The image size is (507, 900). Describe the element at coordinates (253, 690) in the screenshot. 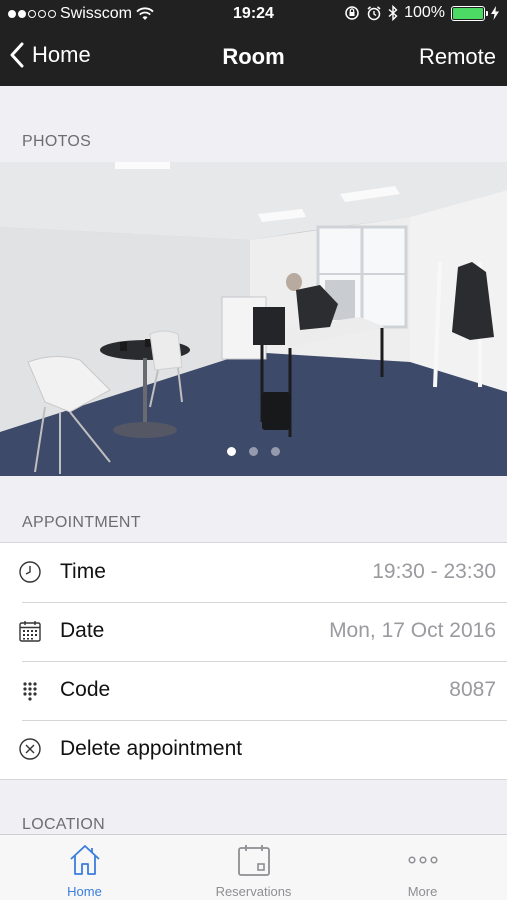

I see `code-row: Code 8087` at that location.